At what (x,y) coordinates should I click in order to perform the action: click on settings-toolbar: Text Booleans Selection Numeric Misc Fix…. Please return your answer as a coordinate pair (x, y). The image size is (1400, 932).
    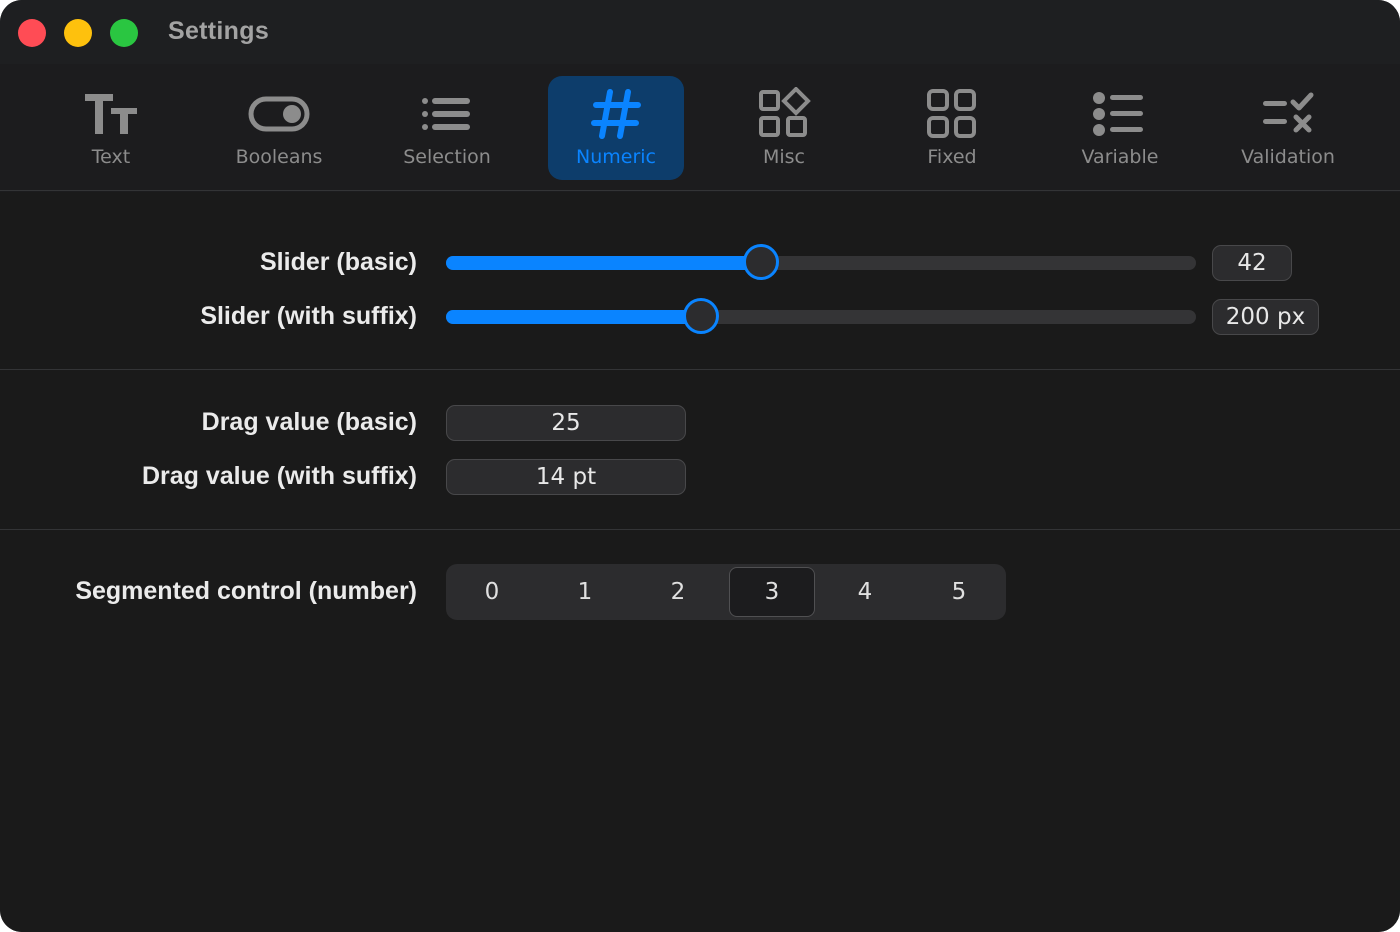
    Looking at the image, I should click on (700, 127).